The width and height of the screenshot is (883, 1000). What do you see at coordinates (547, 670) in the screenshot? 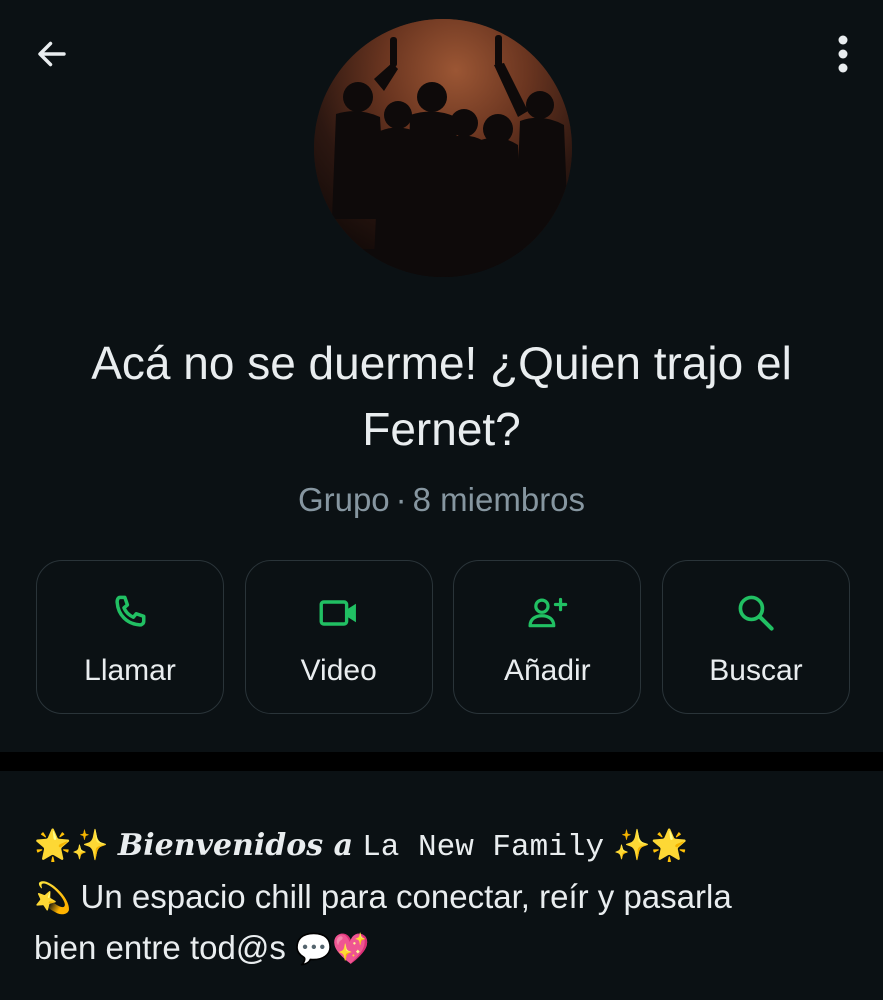
I see `add-label: Añadir` at bounding box center [547, 670].